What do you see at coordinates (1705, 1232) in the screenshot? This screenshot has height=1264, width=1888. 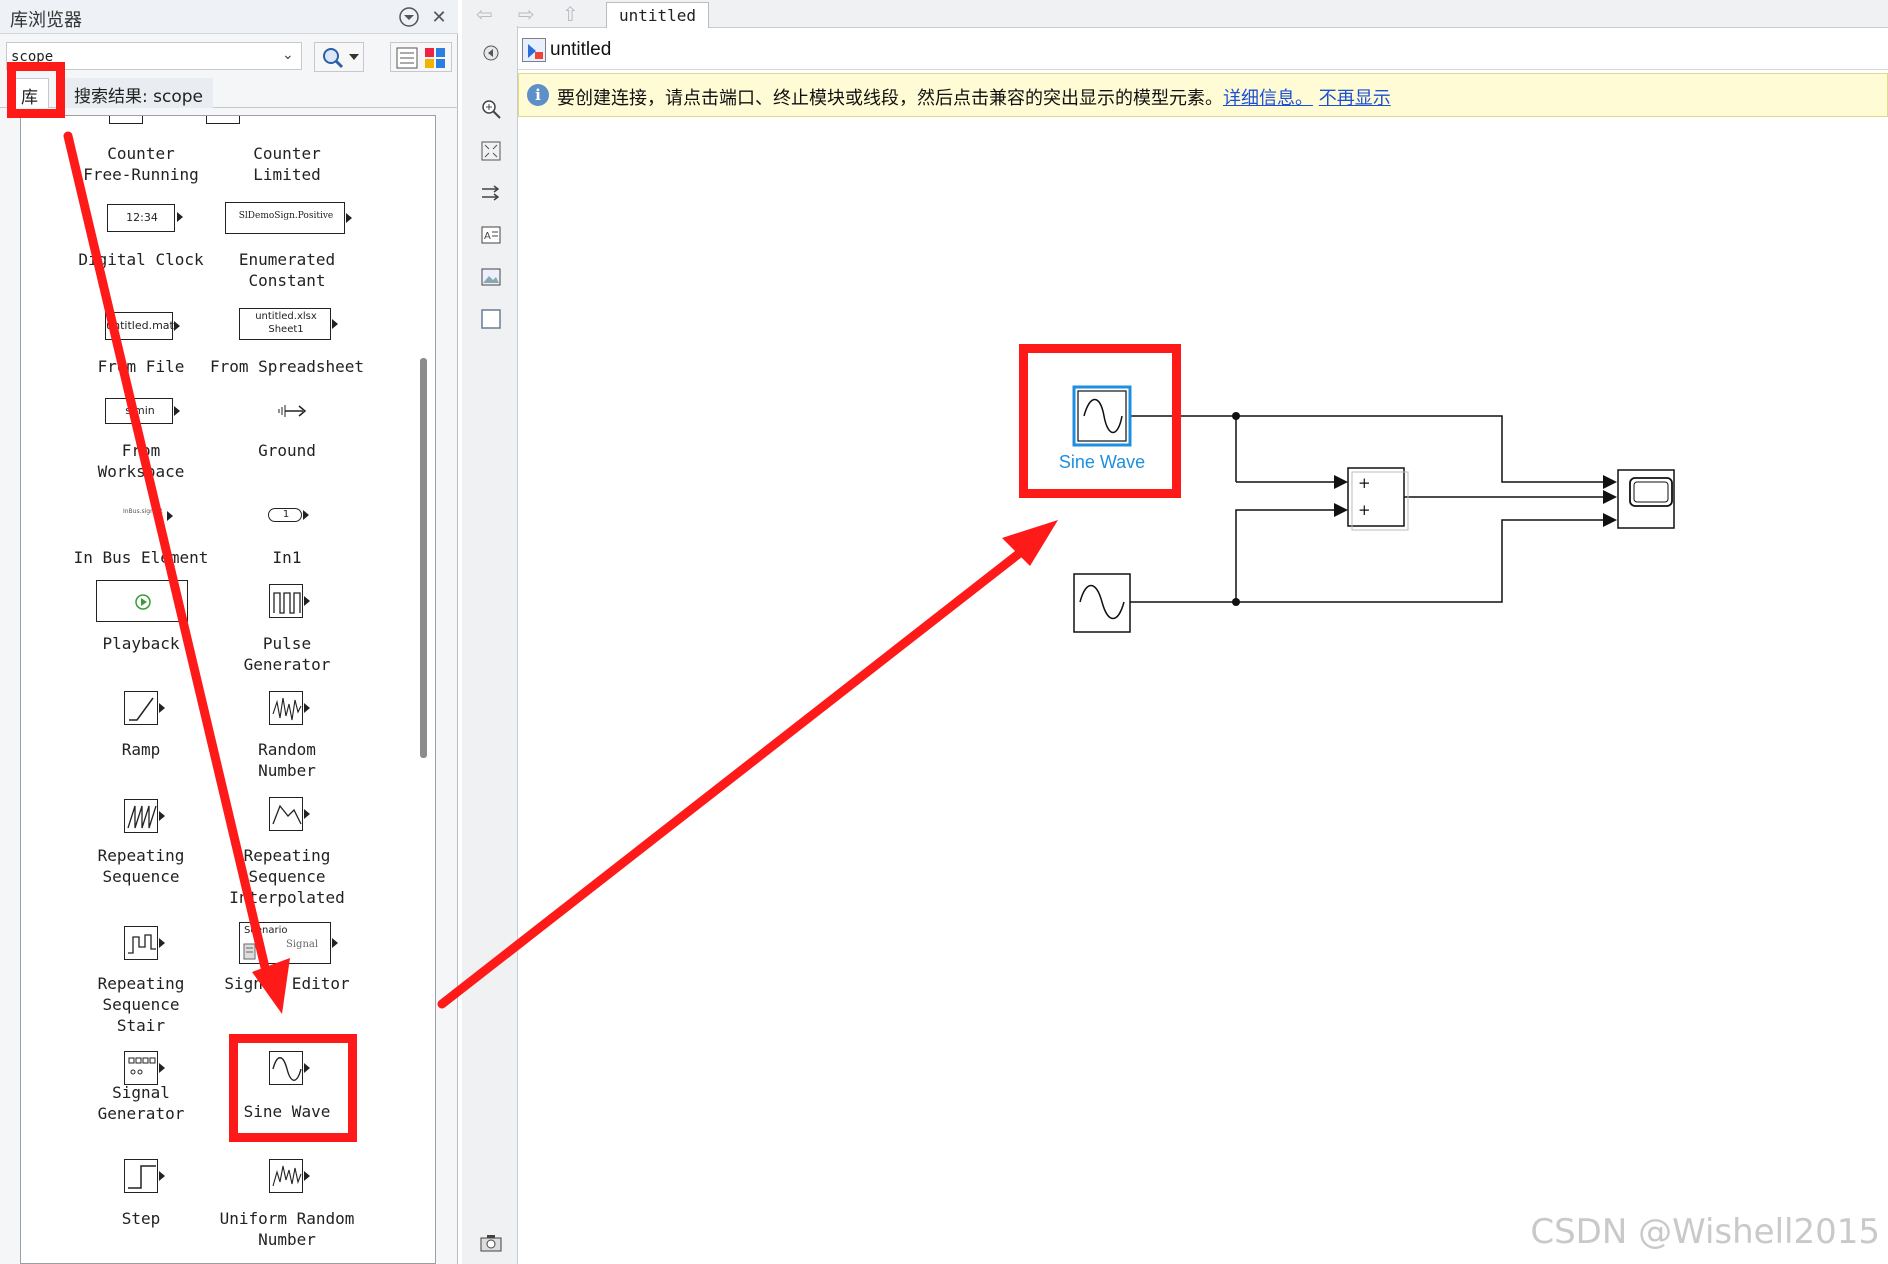 I see `watermark: CSDN @Wishell2015` at bounding box center [1705, 1232].